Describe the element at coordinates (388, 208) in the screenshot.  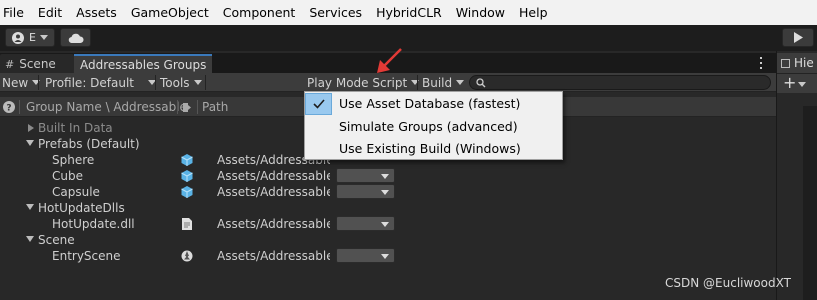
I see `tree-row-group: HotUpdateDlls` at that location.